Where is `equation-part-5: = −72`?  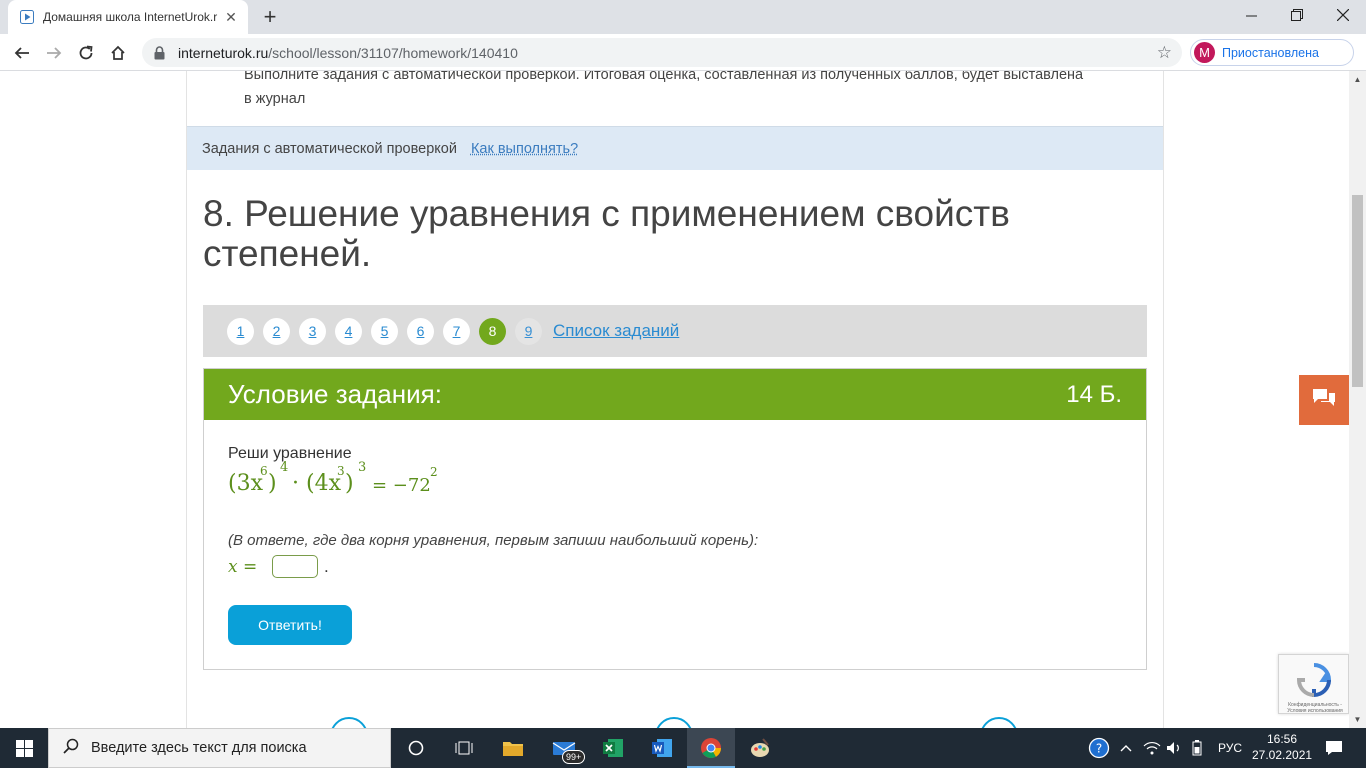
equation-part-5: = −72 is located at coordinates (401, 485).